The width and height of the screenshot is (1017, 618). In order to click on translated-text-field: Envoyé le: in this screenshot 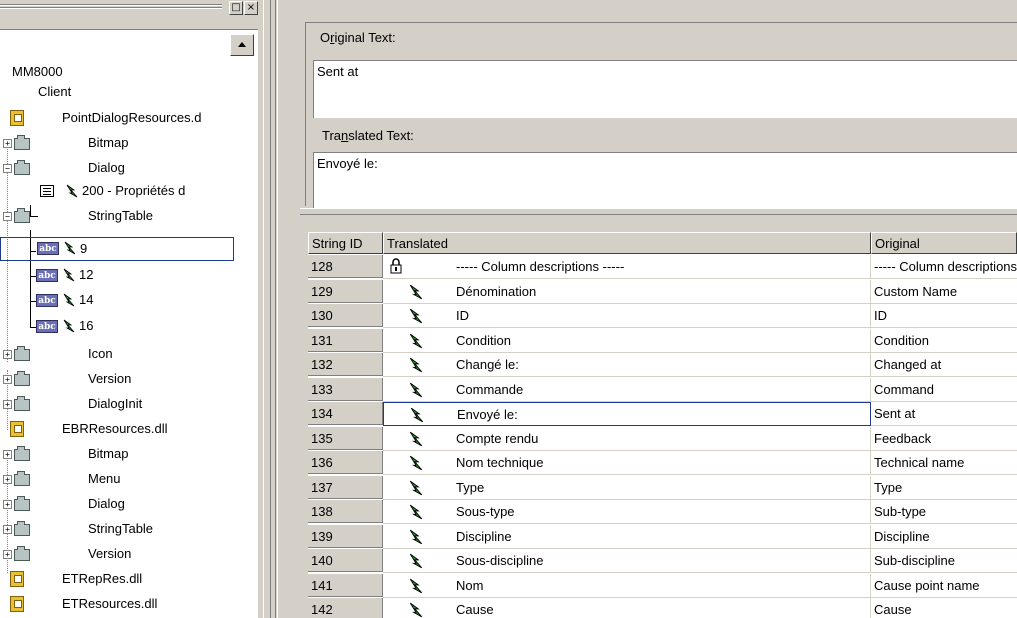, I will do `click(665, 180)`.